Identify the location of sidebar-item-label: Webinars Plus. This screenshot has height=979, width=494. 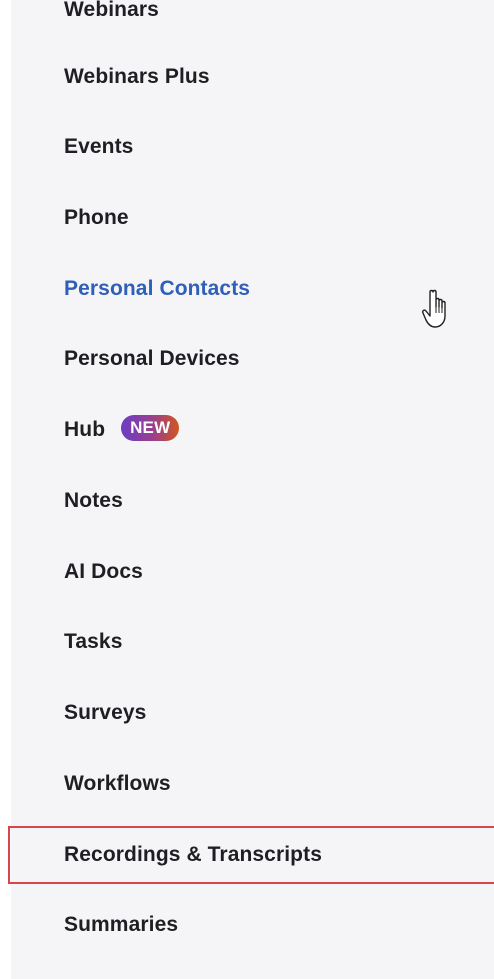
(137, 76).